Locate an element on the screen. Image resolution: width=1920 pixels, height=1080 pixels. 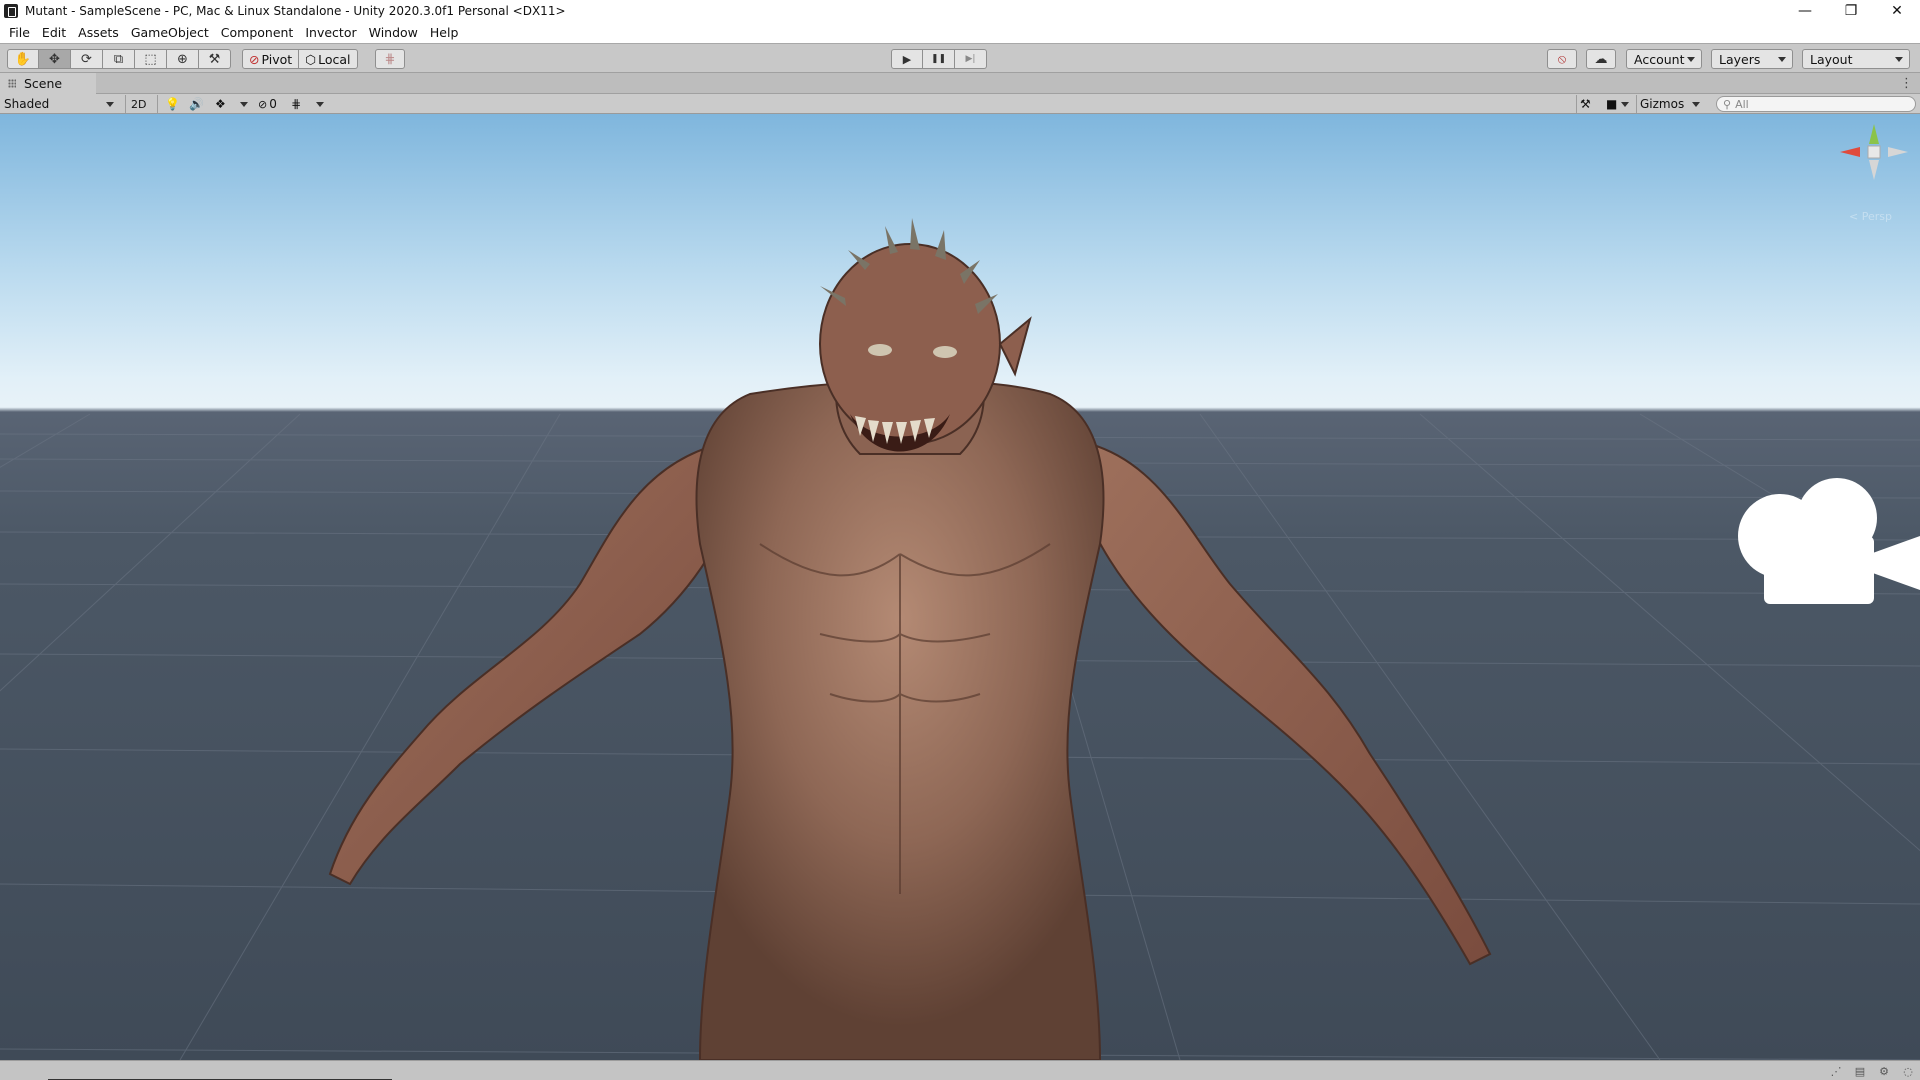
cloud-group: ☁ is located at coordinates (1601, 59).